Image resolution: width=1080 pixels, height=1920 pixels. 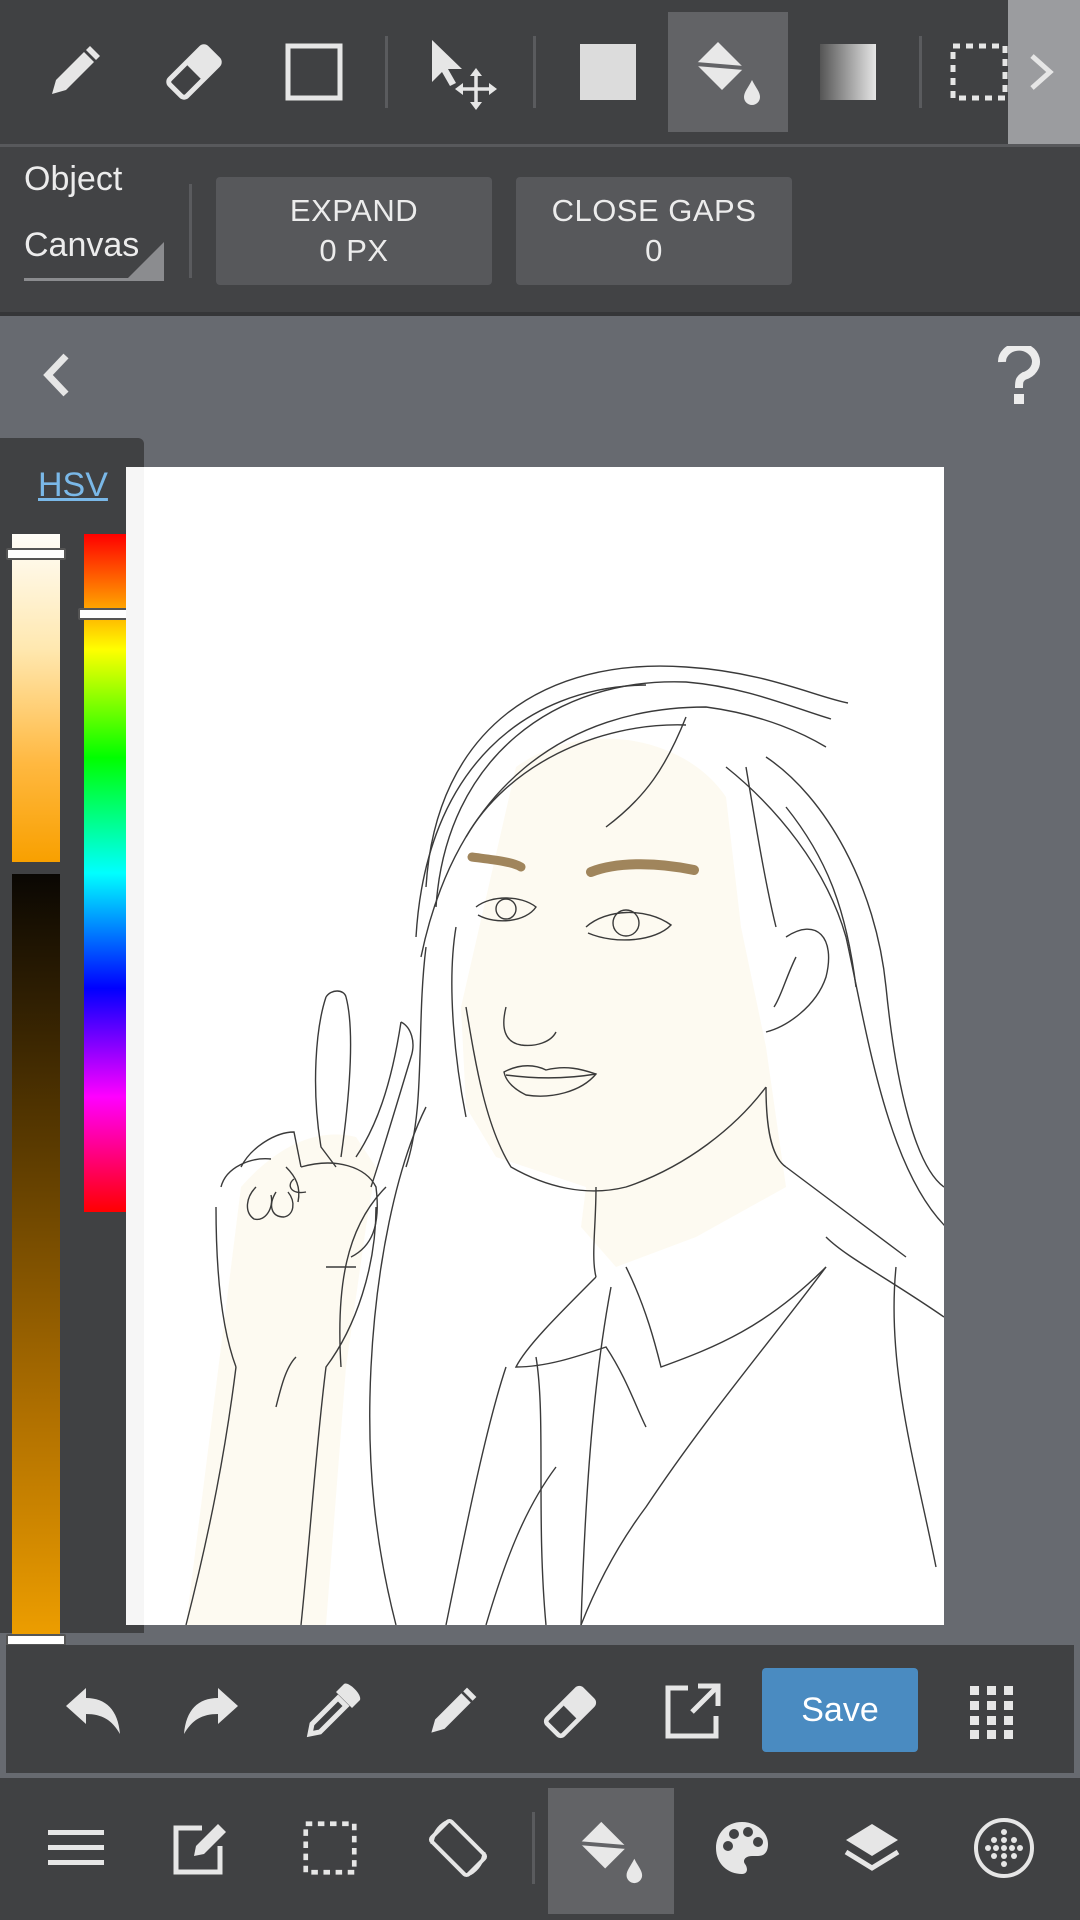 I want to click on open-external-icon, so click(x=693, y=1711).